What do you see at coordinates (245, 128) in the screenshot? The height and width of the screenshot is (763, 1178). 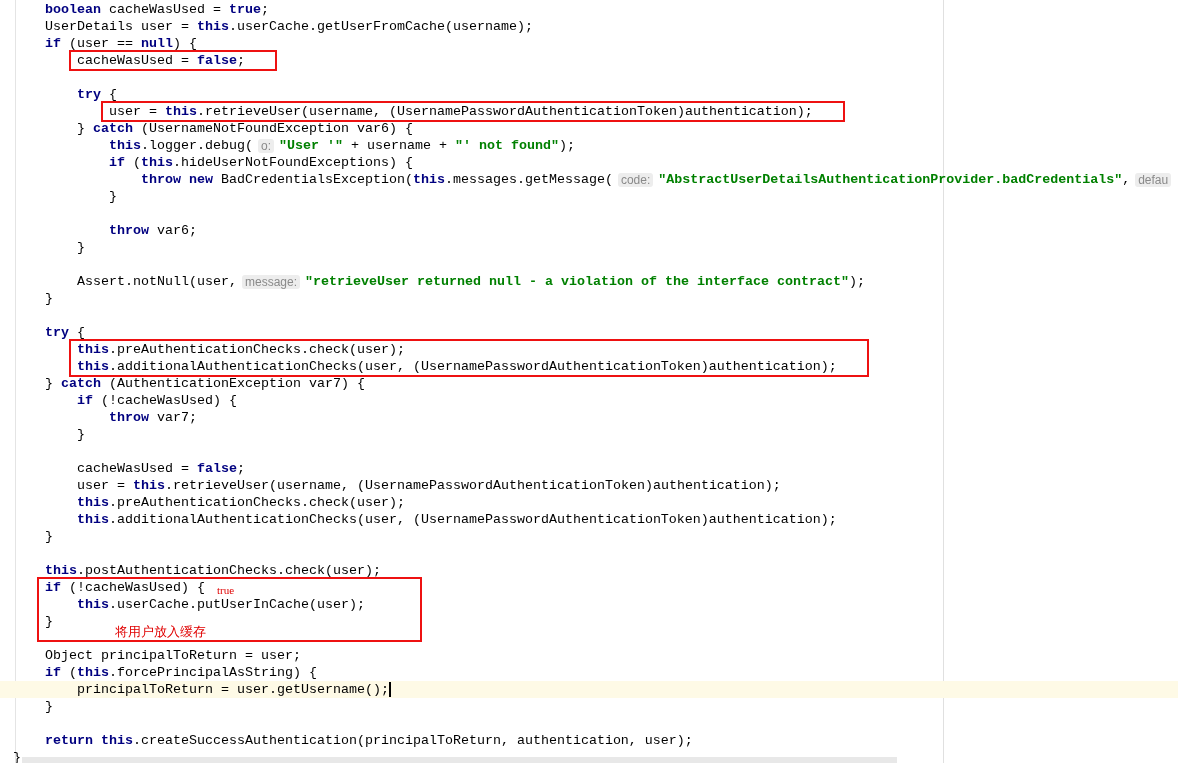 I see `code-text: } catch (UsernameNotFoundException var6) {` at bounding box center [245, 128].